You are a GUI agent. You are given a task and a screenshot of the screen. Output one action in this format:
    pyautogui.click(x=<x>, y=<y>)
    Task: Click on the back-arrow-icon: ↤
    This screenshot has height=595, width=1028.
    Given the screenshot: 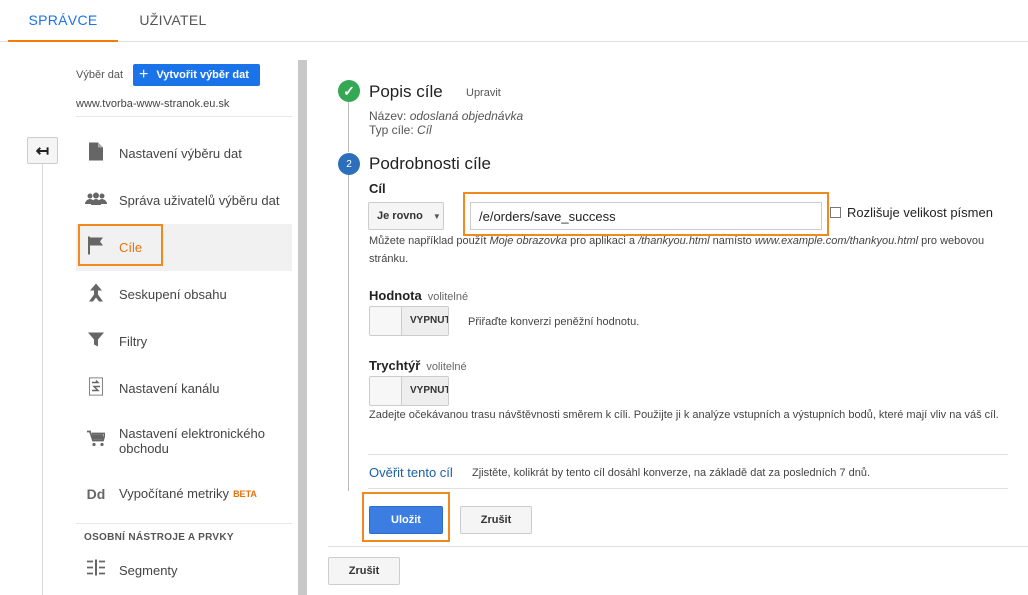 What is the action you would take?
    pyautogui.click(x=42, y=151)
    